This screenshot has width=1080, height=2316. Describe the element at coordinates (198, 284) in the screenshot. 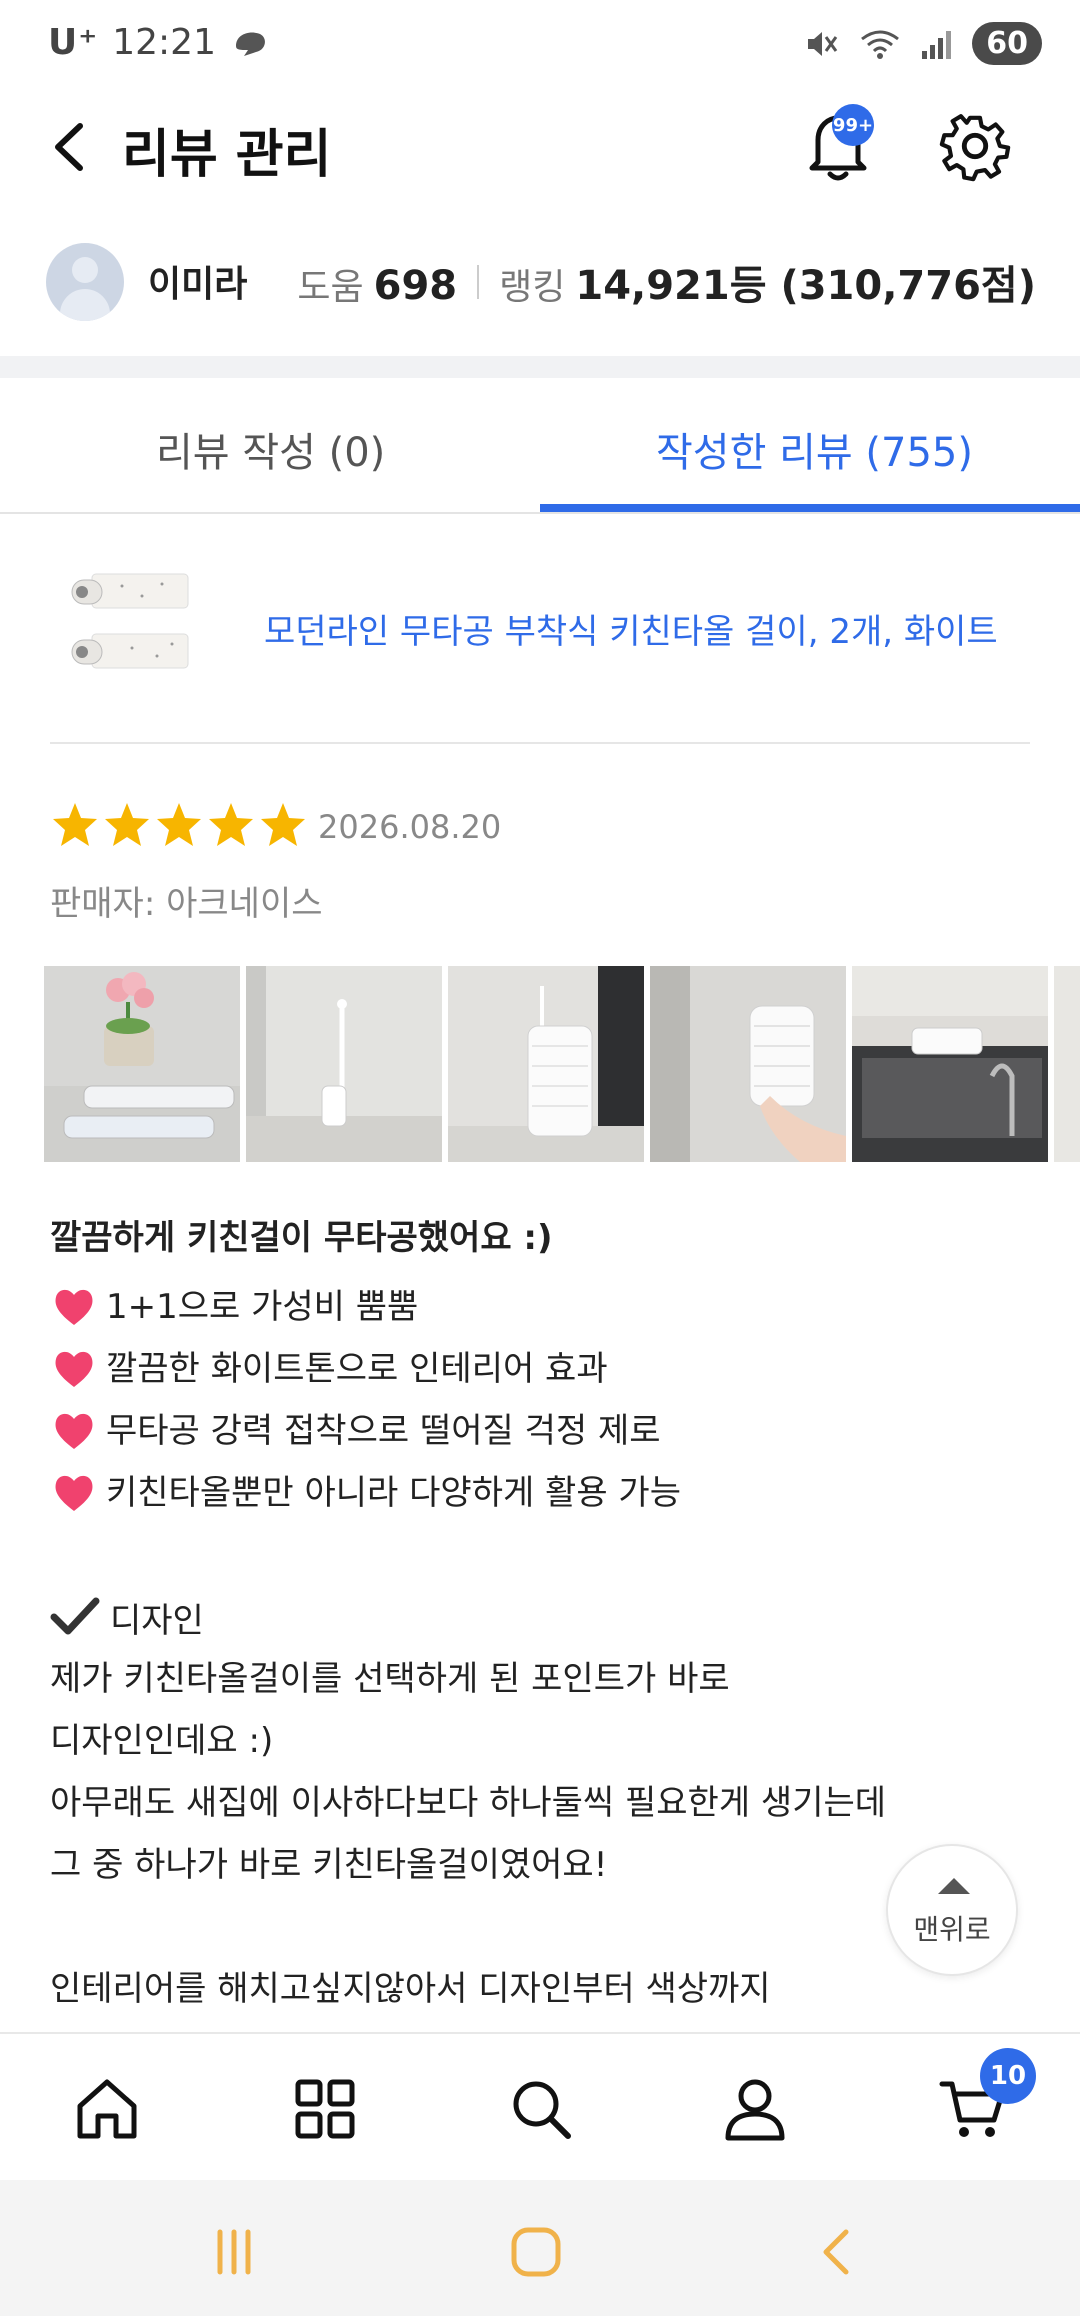

I see `username: 이미라` at that location.